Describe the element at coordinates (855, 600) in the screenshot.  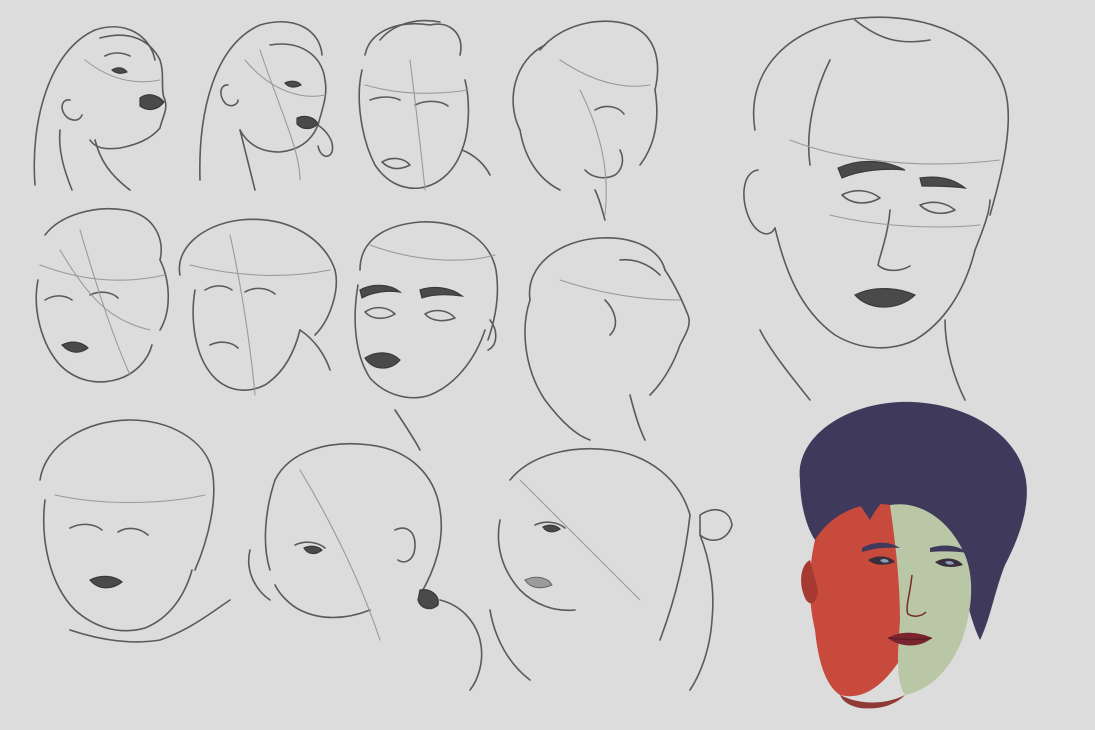
I see `painted-face-warm` at that location.